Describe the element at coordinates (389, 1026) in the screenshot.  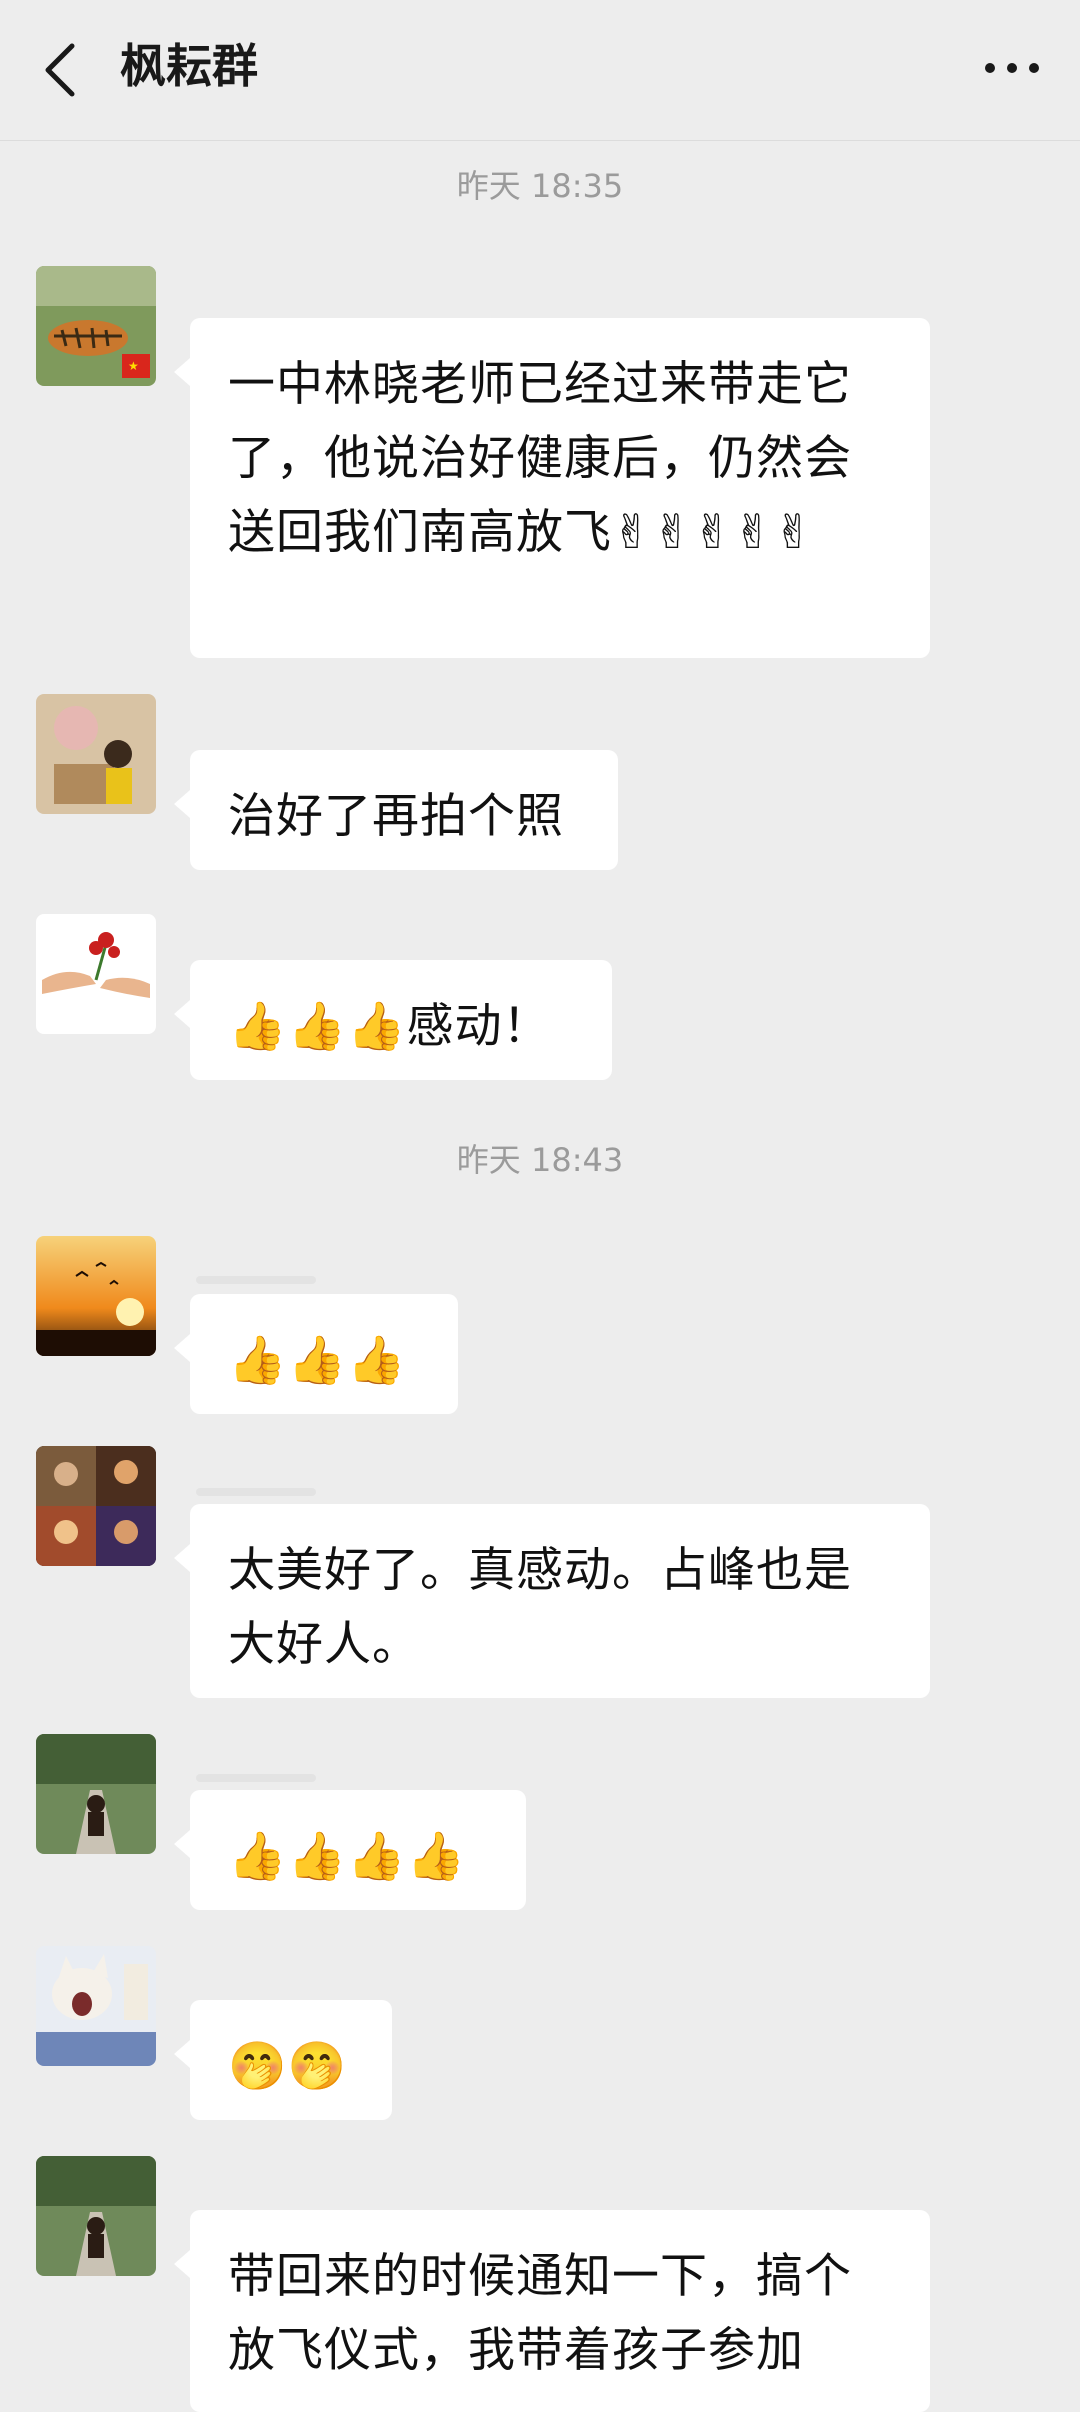
I see `message-text: 👍👍👍感动！` at that location.